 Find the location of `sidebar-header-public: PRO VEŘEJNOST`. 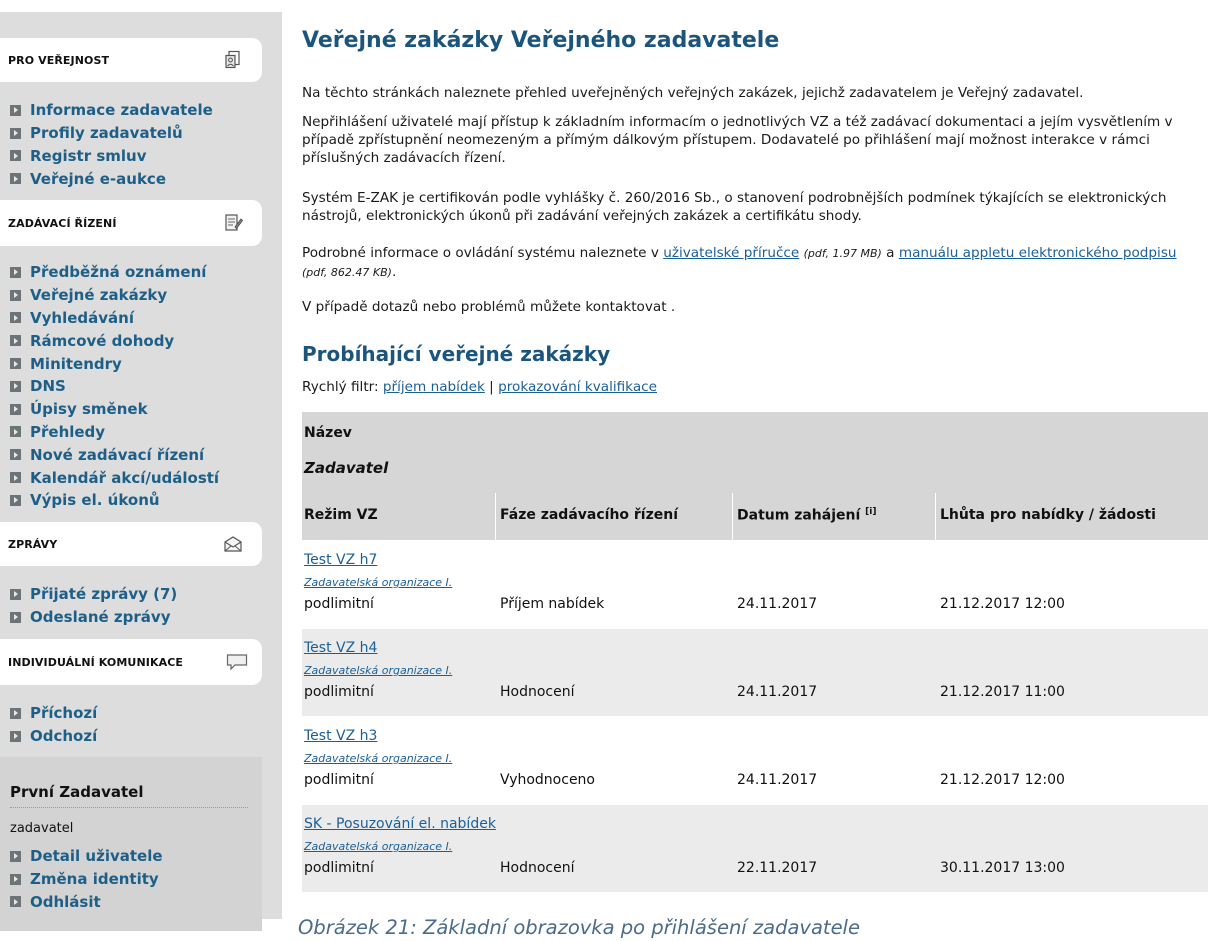

sidebar-header-public: PRO VEŘEJNOST is located at coordinates (131, 60).